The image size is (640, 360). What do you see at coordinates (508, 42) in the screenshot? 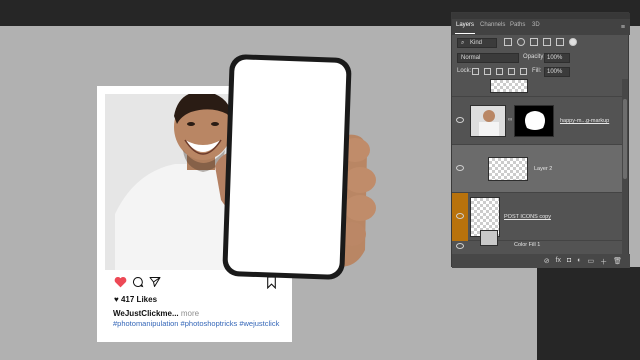
I see `pixel-filter-icon` at bounding box center [508, 42].